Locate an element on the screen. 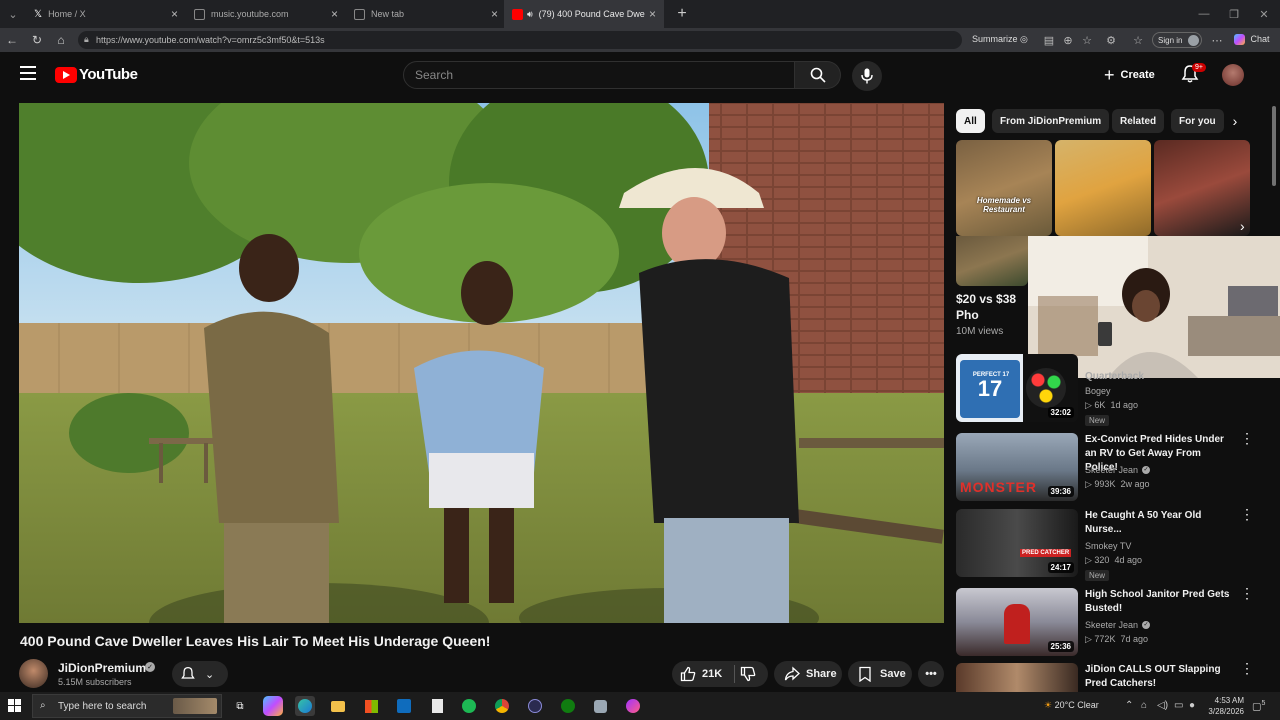 This screenshot has height=720, width=1280. tab-list-button: ⌄ is located at coordinates (13, 14).